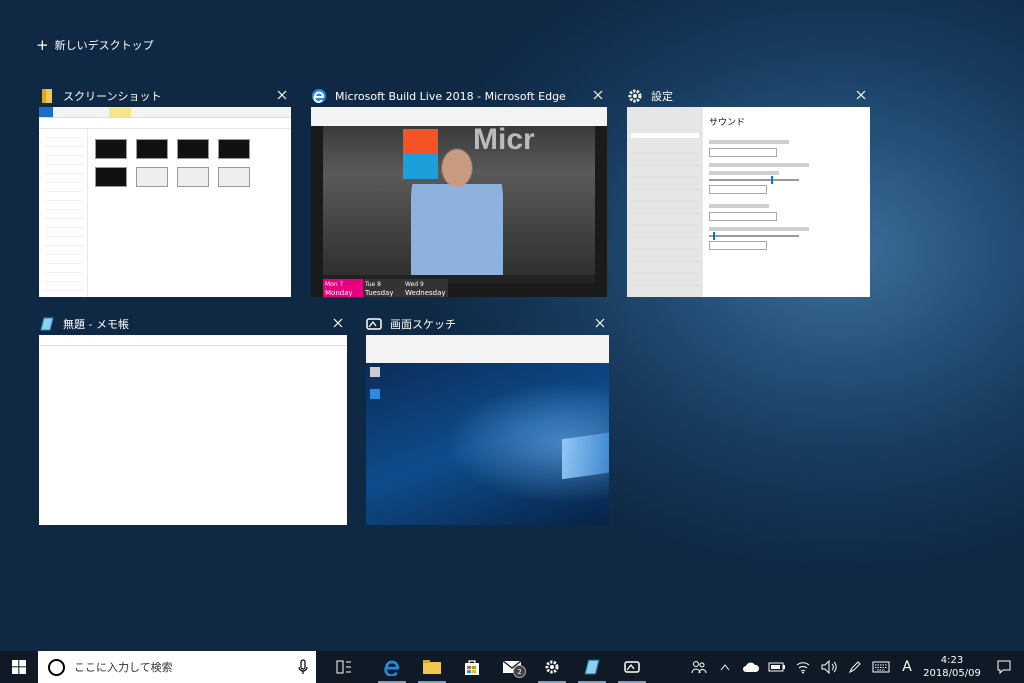  Describe the element at coordinates (112, 96) in the screenshot. I see `window-title: スクリーンショット` at that location.